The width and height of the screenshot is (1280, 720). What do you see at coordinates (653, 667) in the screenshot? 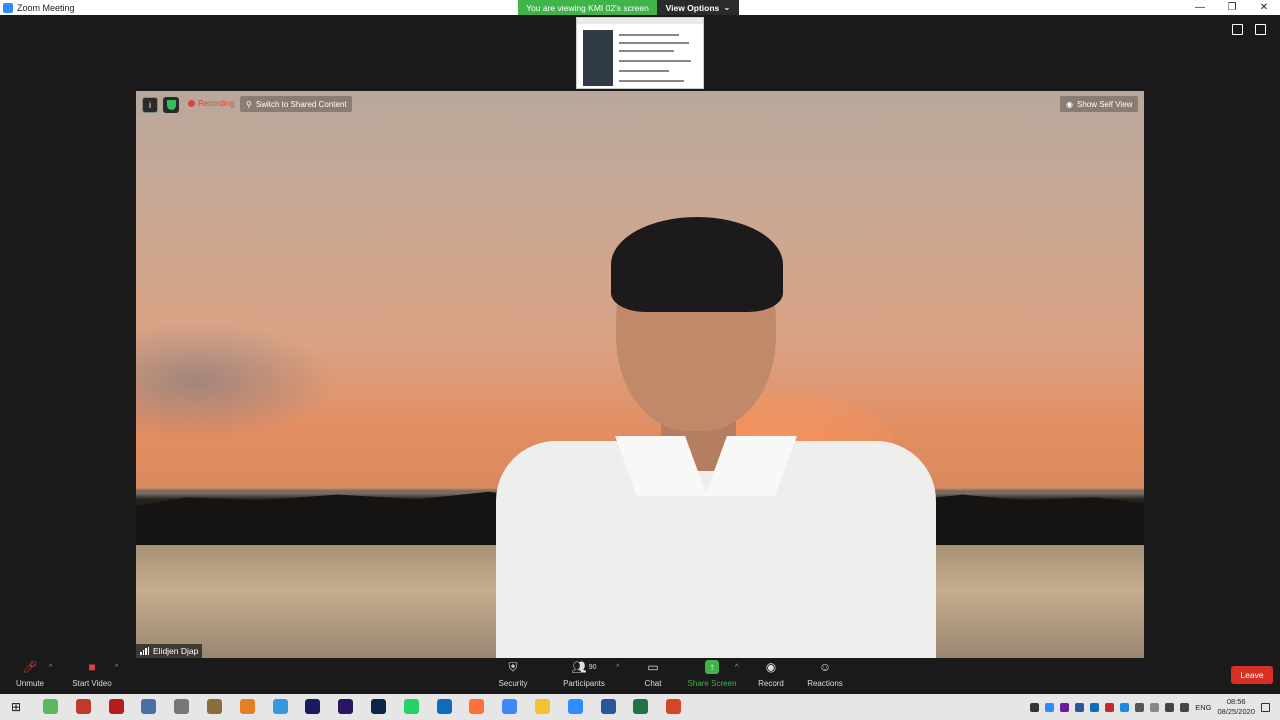
I see `chat-bubble-icon: ▭` at bounding box center [653, 667].